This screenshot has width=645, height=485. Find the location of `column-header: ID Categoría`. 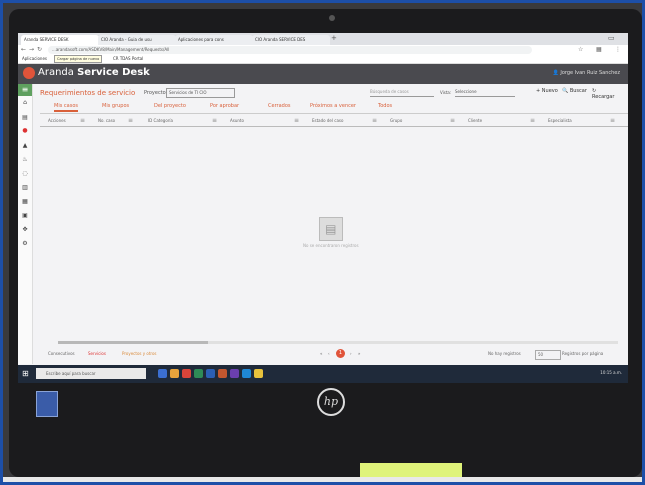

column-header: ID Categoría is located at coordinates (160, 120).